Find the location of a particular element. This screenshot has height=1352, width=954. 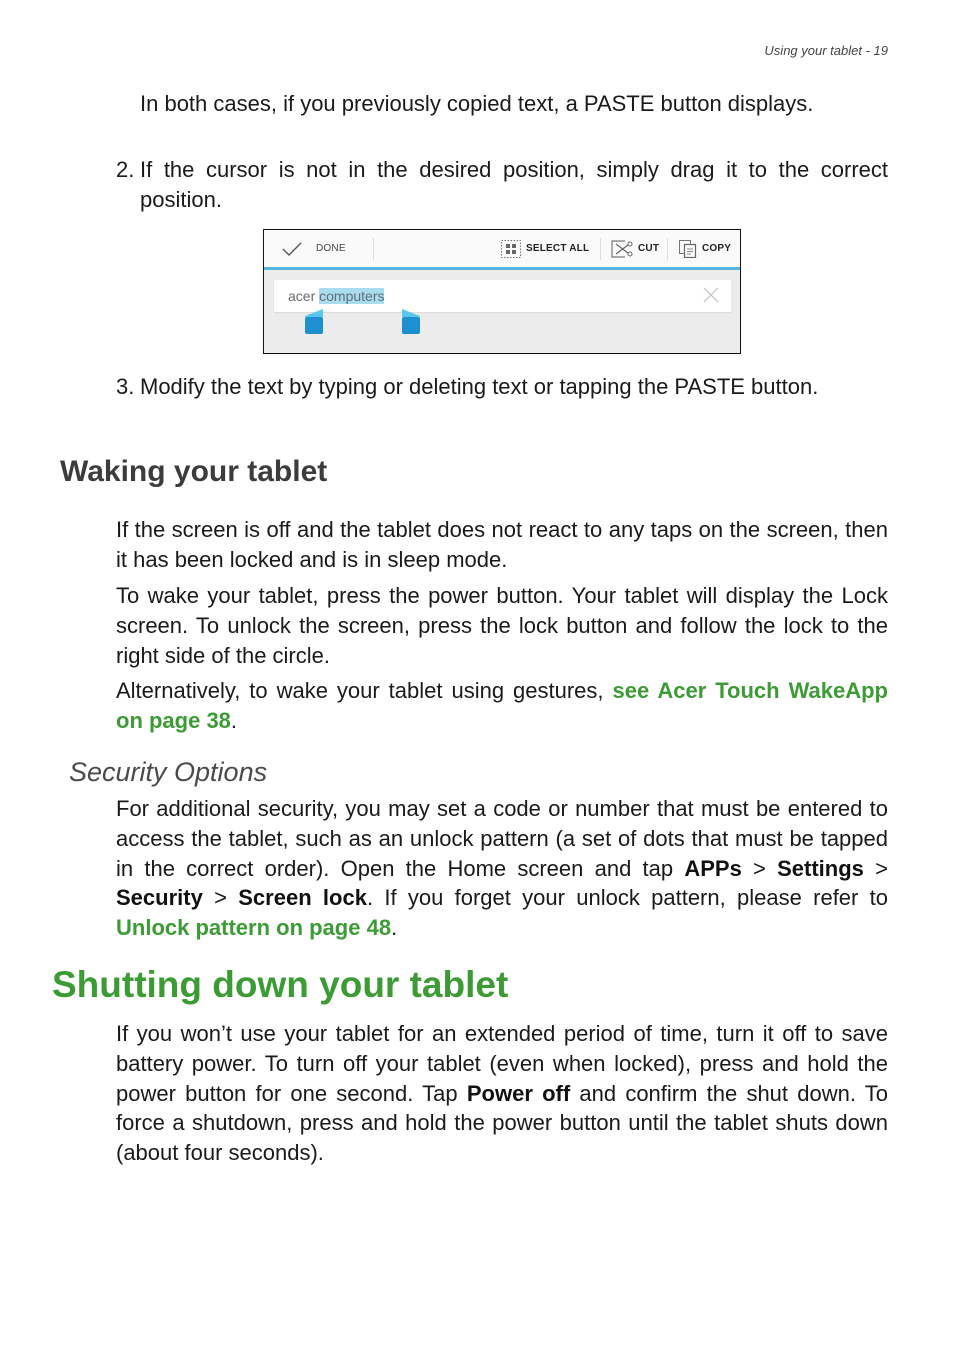

scissors-icon is located at coordinates (622, 248).